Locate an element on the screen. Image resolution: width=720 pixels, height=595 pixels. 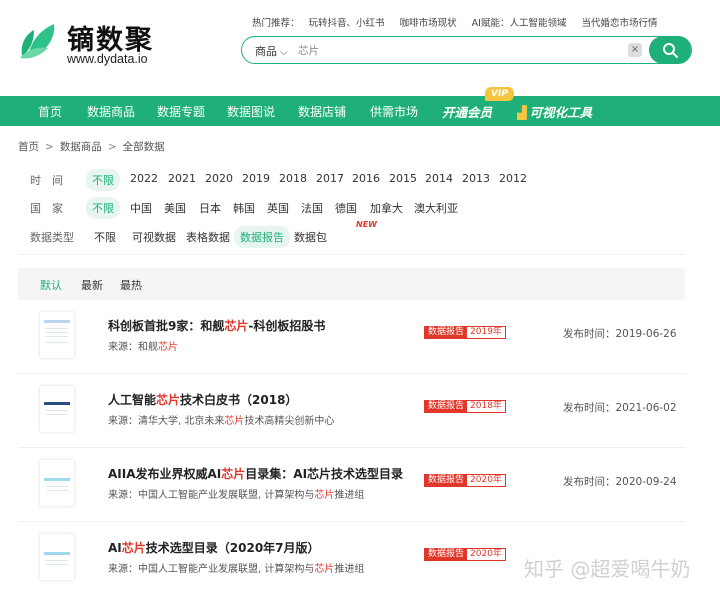
filter-option: 2014 is located at coordinates (439, 178).